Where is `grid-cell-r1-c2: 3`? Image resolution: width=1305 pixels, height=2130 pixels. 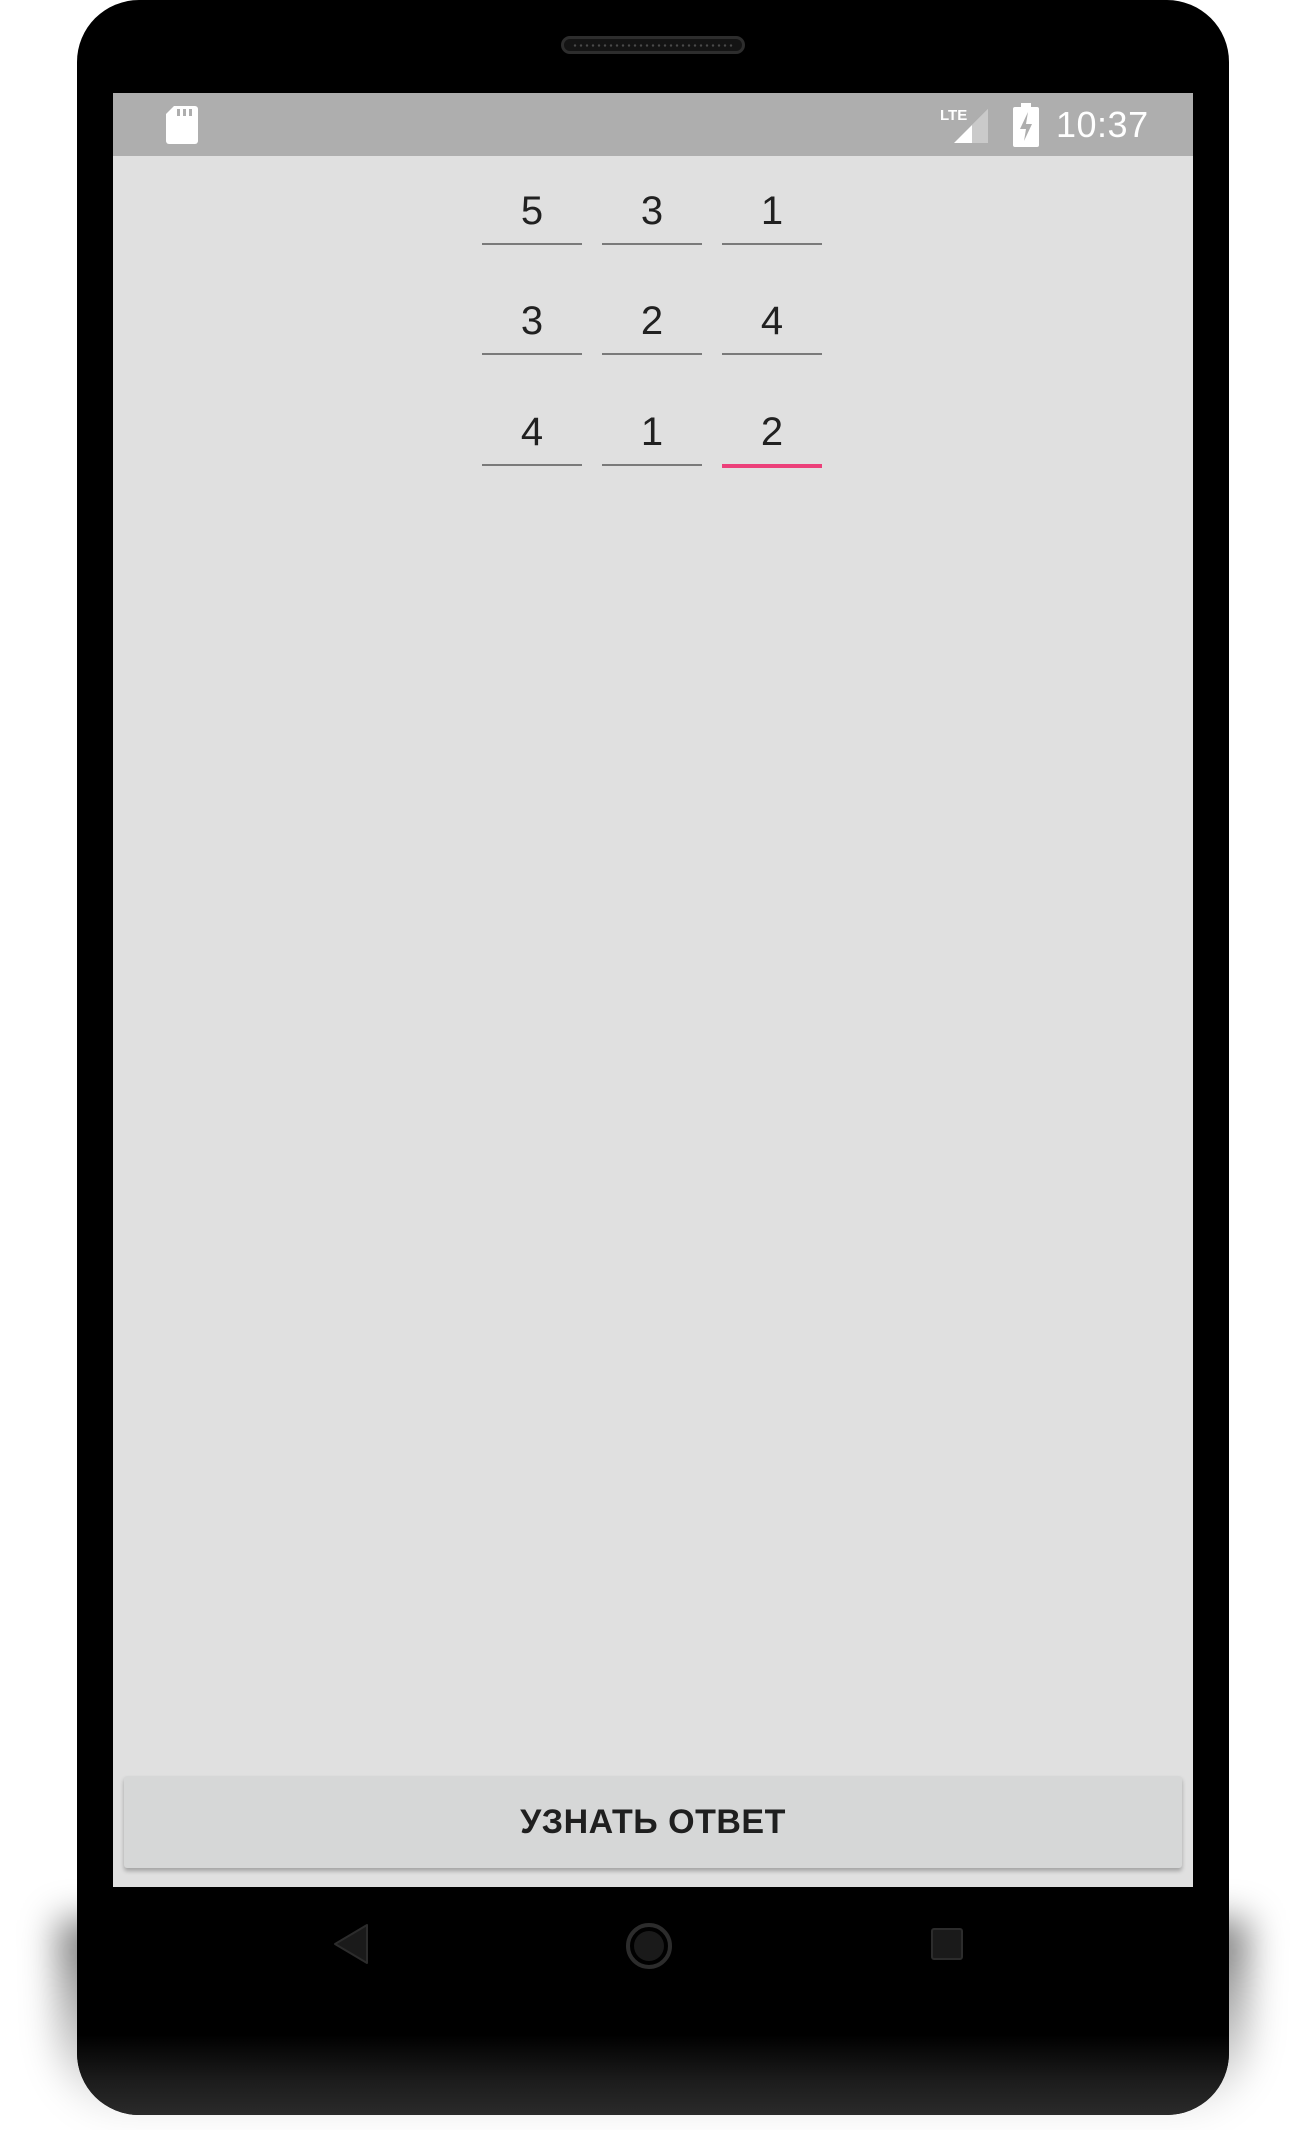
grid-cell-r1-c2: 3 is located at coordinates (652, 213).